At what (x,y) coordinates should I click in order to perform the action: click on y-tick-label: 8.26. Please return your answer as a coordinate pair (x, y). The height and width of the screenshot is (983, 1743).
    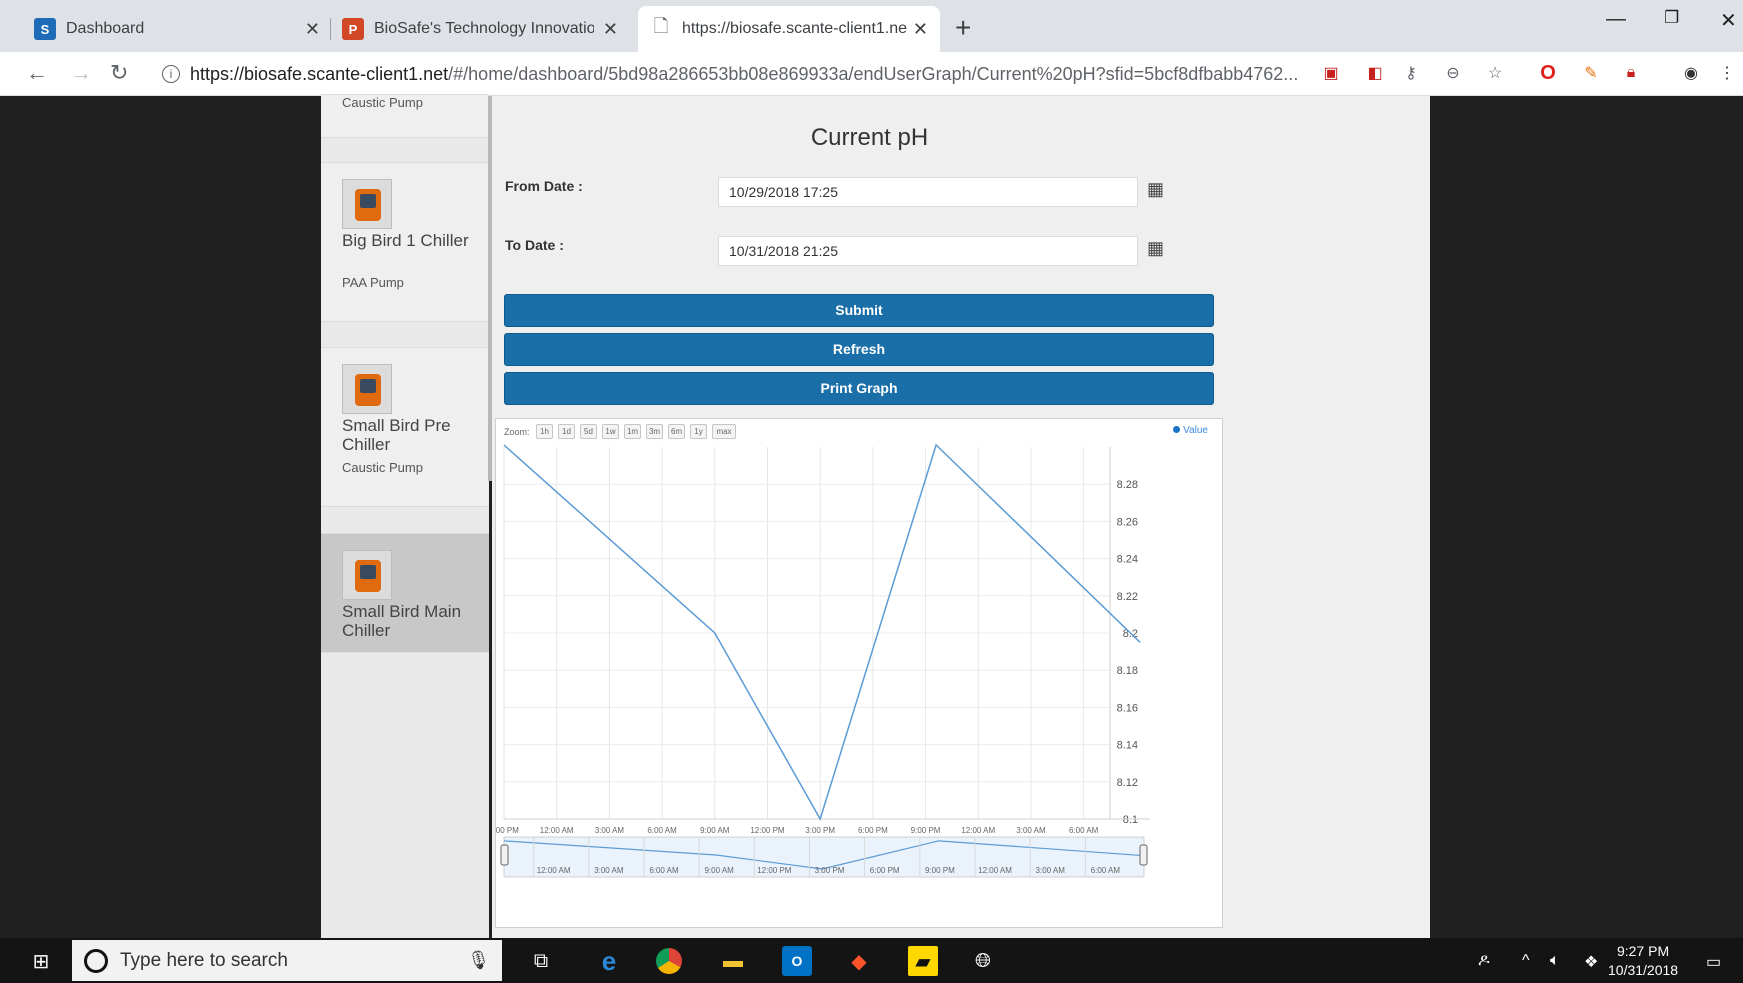
    Looking at the image, I should click on (1127, 522).